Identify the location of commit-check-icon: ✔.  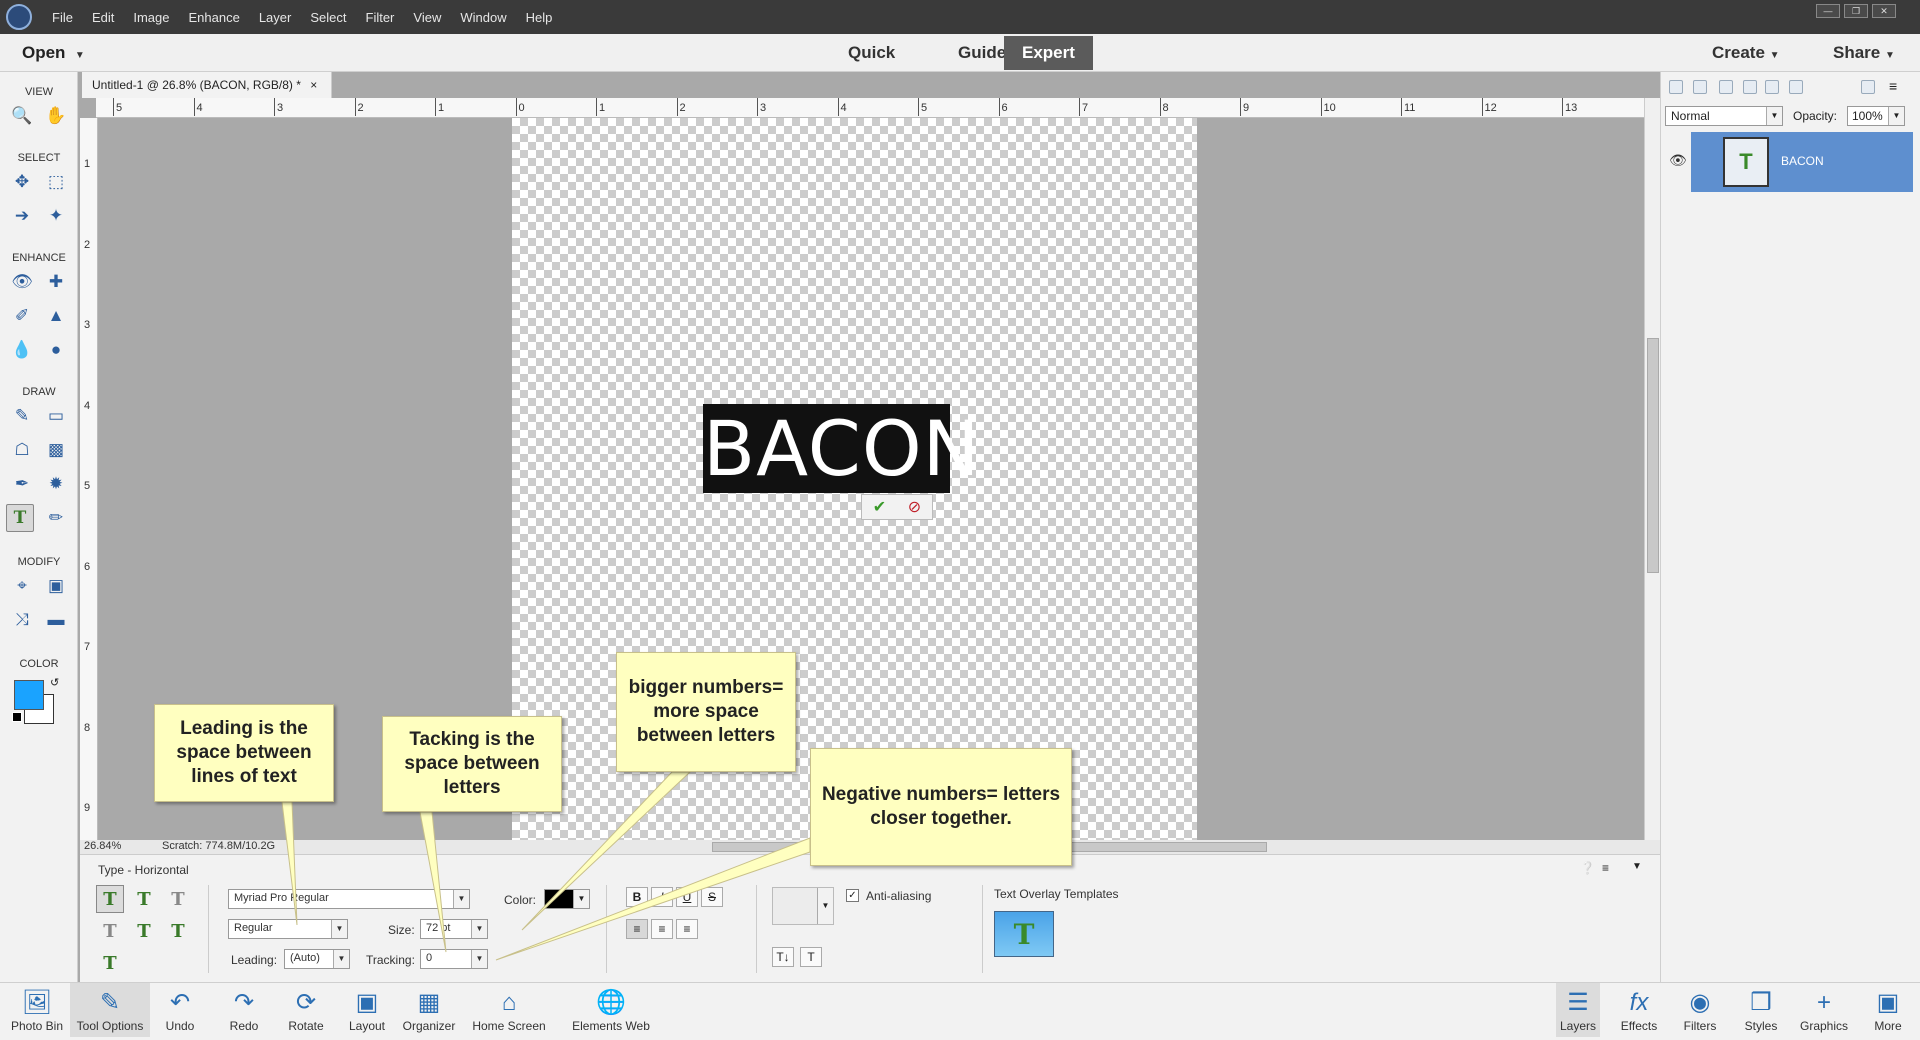
(879, 507).